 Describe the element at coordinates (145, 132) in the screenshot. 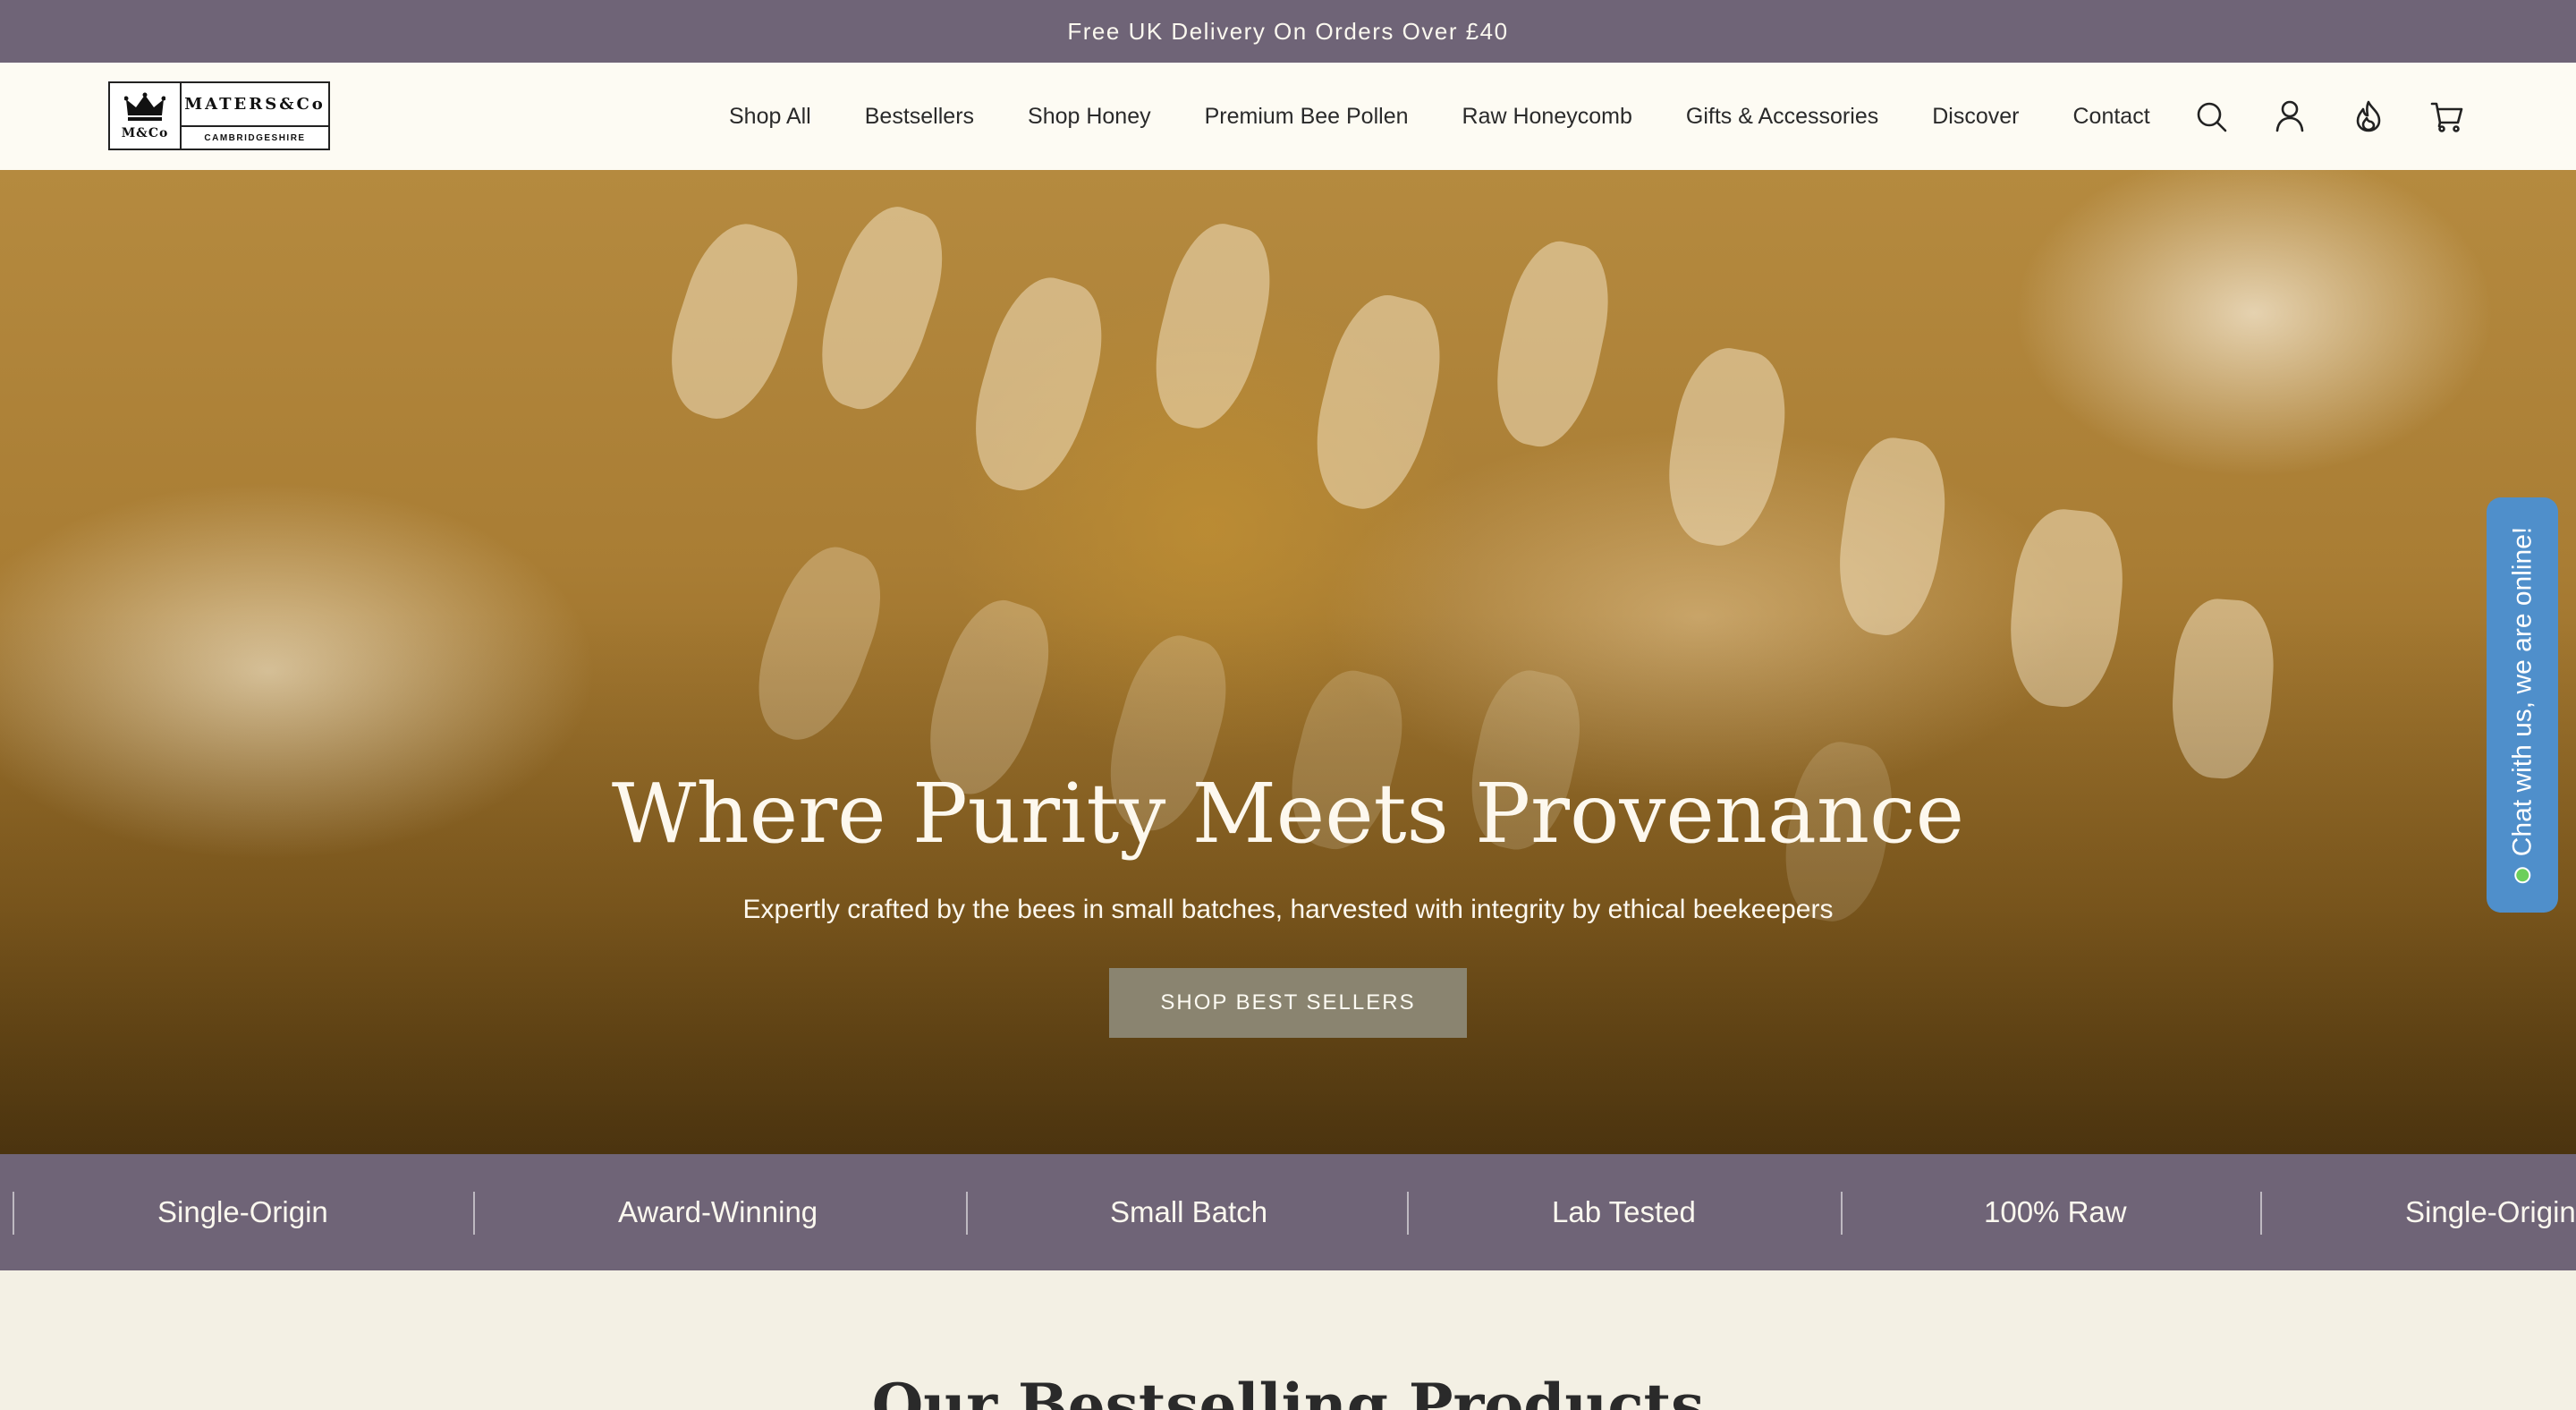

I see `logo-monogram: M&Co` at that location.